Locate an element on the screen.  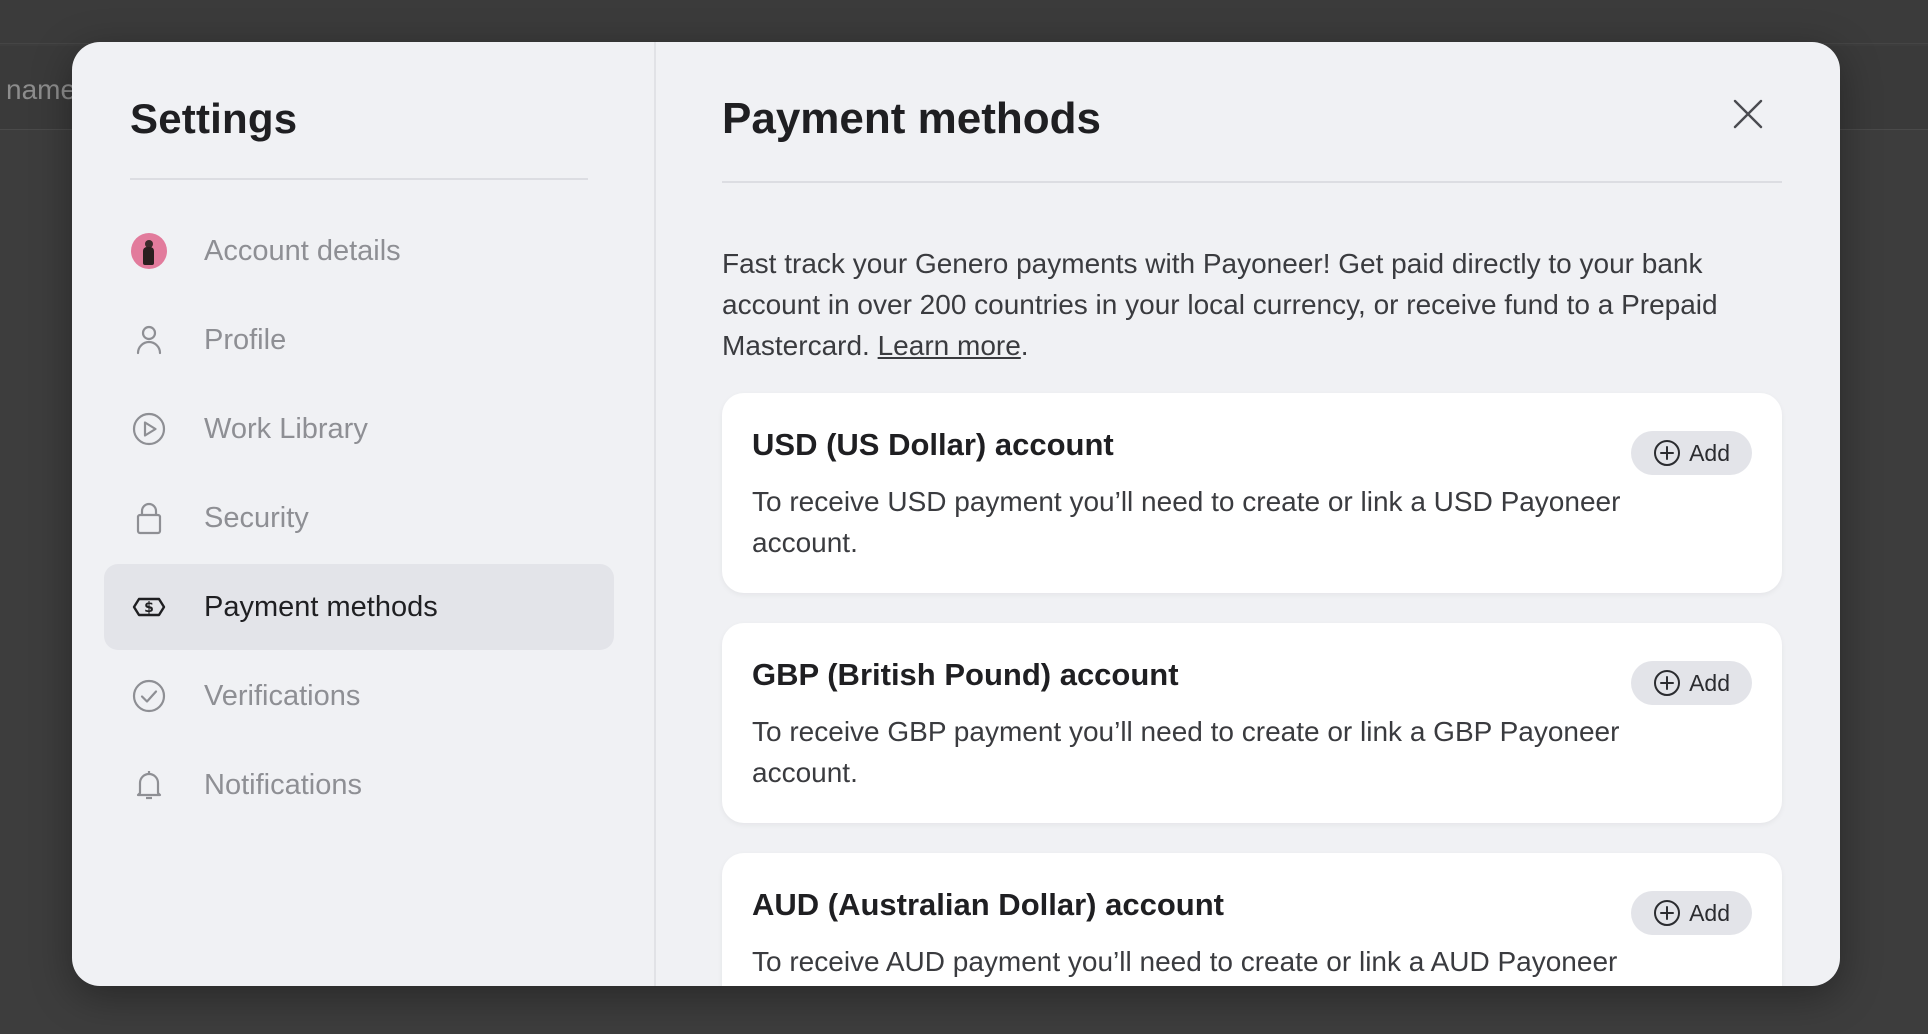
sidebar-item-label: Payment methods is located at coordinates (321, 606).